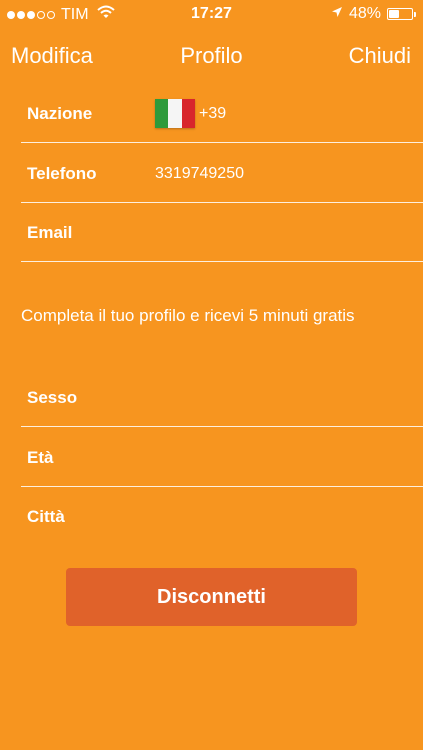  What do you see at coordinates (364, 13) in the screenshot?
I see `battery-percent: 48%` at bounding box center [364, 13].